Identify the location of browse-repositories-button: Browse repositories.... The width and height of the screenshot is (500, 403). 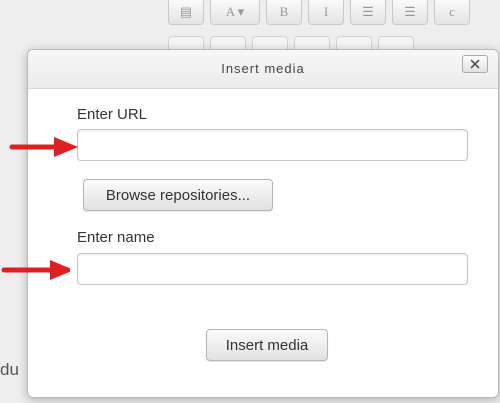
(178, 195).